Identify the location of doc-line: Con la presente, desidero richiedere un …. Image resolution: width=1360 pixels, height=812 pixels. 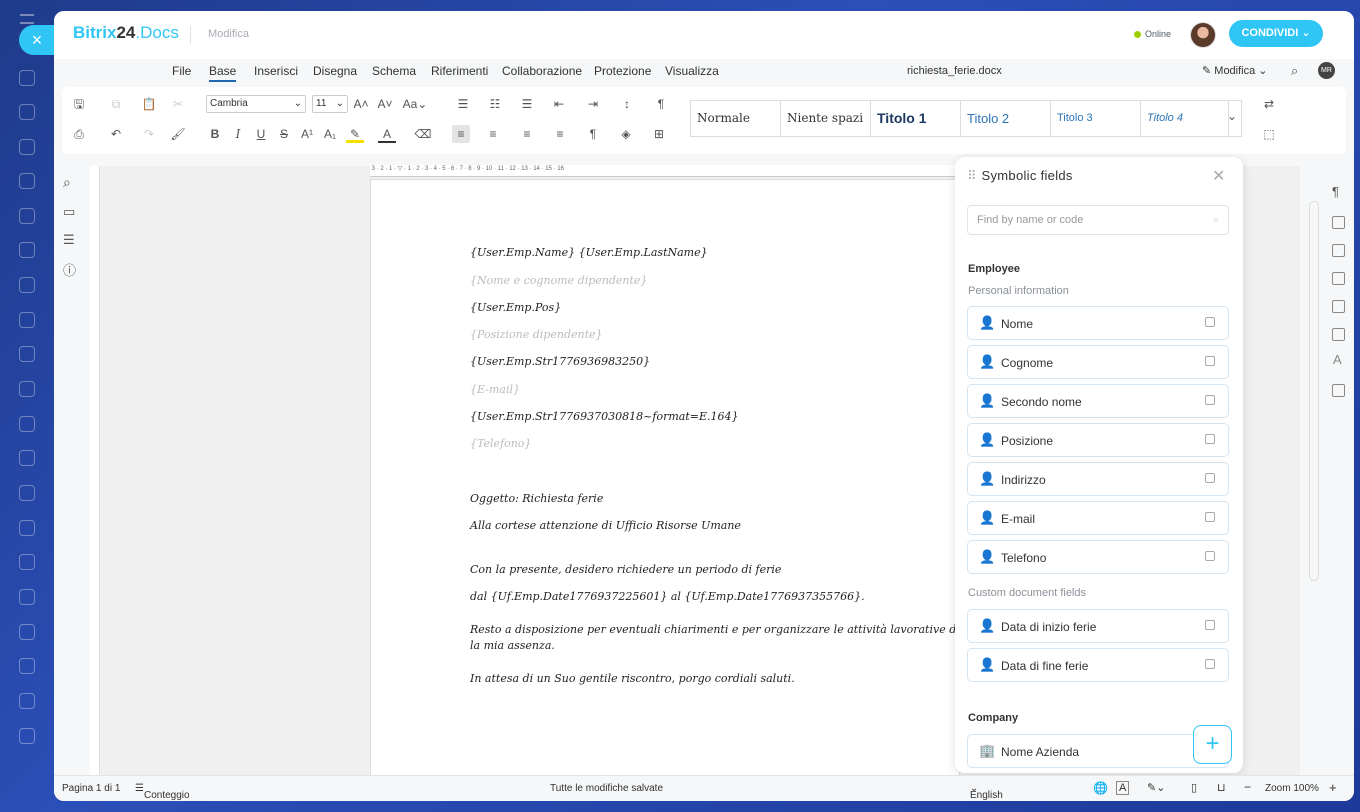
(625, 569).